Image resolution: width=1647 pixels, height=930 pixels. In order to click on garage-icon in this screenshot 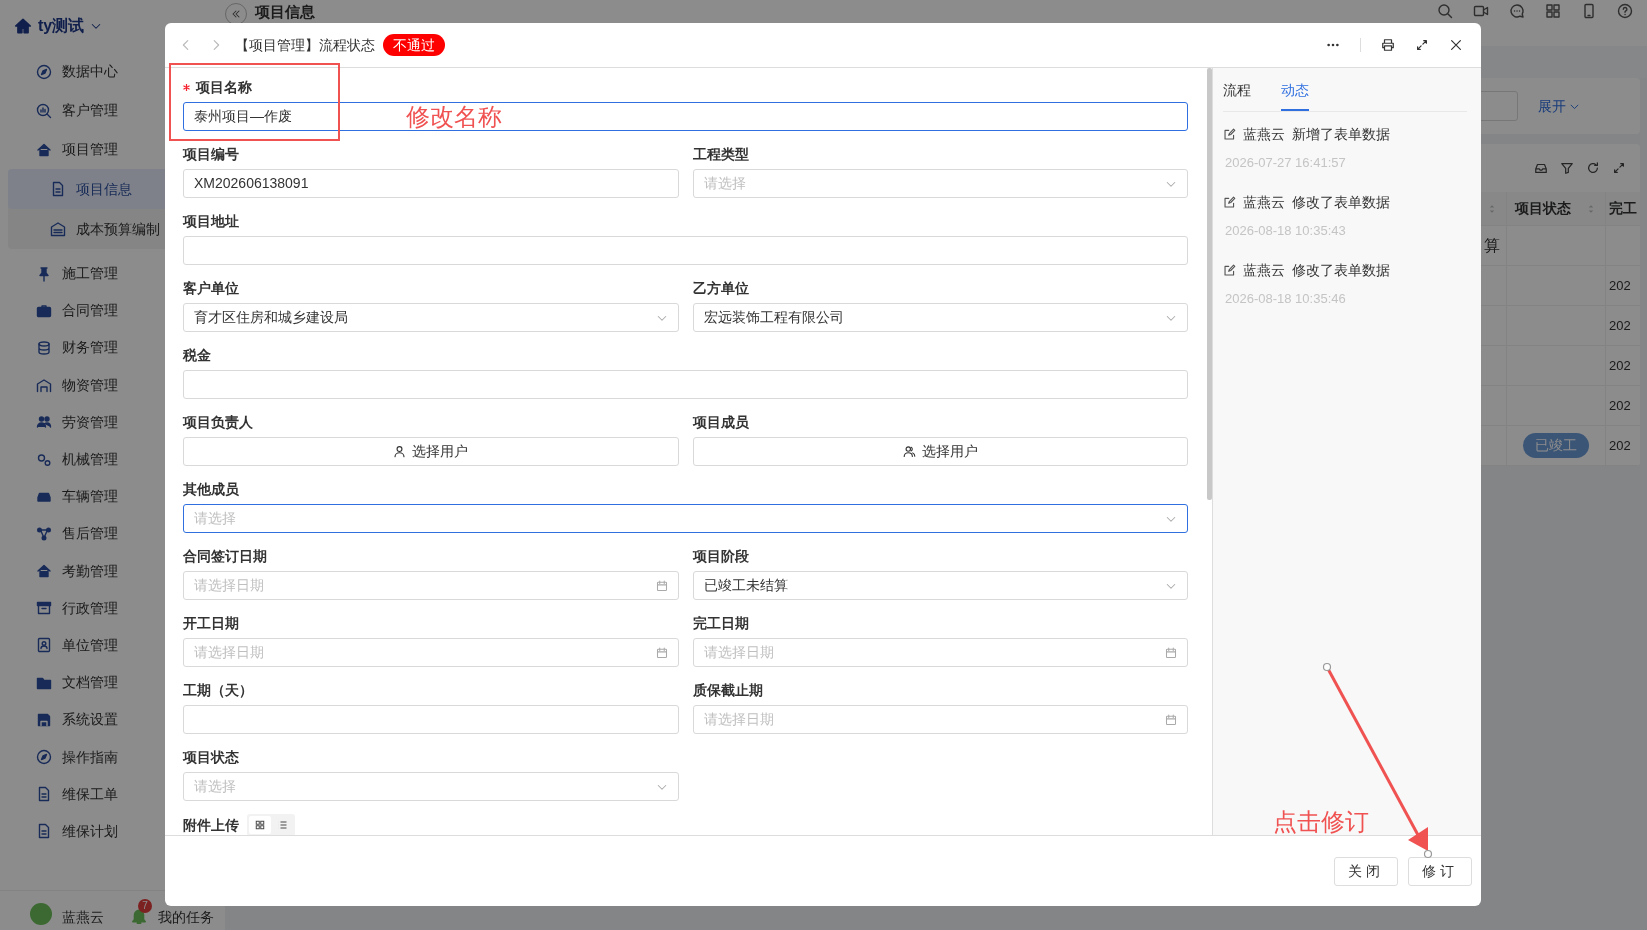, I will do `click(58, 229)`.